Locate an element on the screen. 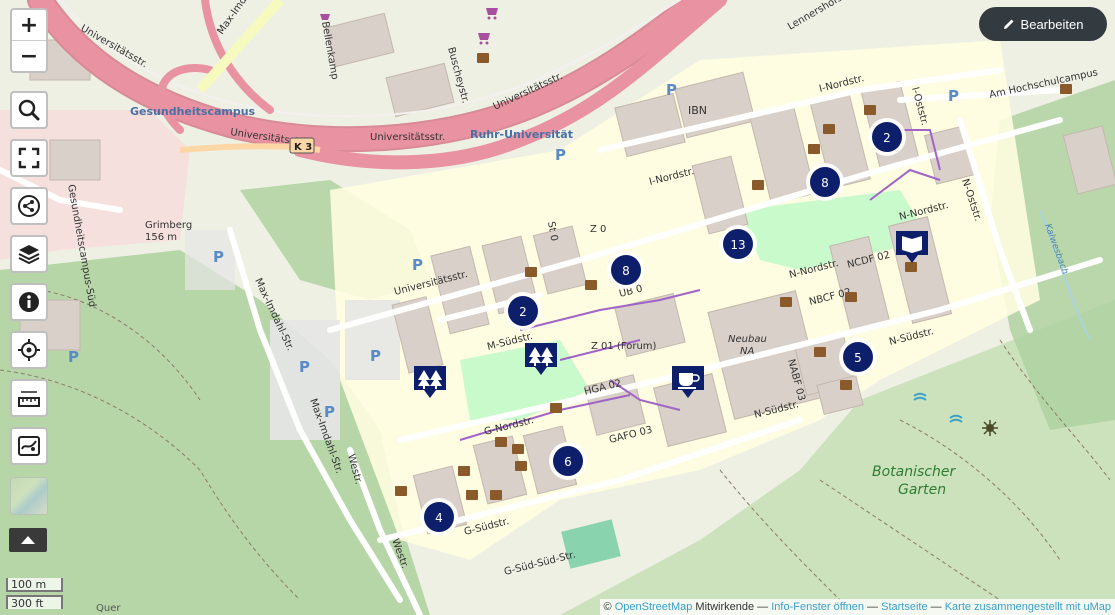  place-label: Gesundheitscampus is located at coordinates (193, 111).